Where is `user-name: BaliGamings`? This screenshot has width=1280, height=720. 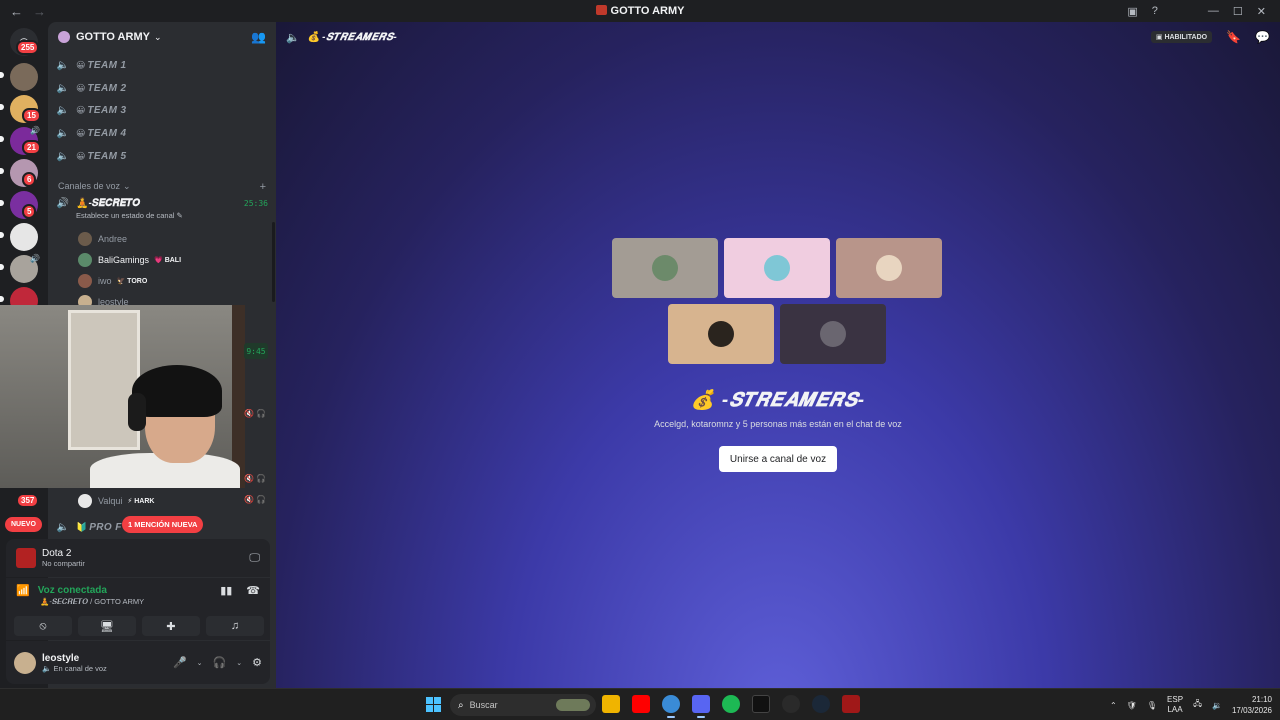
user-name: BaliGamings is located at coordinates (124, 260).